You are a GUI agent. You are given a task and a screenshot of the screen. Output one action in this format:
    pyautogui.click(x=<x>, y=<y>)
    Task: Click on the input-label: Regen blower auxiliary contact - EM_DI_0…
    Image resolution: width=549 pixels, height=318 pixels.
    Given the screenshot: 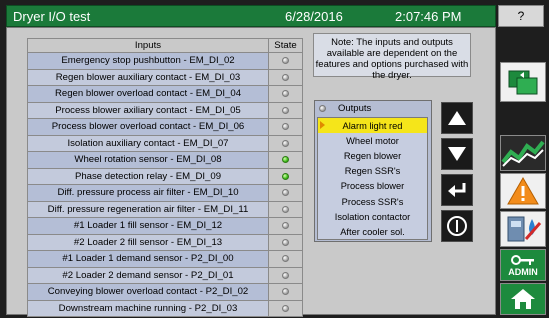 What is the action you would take?
    pyautogui.click(x=148, y=77)
    